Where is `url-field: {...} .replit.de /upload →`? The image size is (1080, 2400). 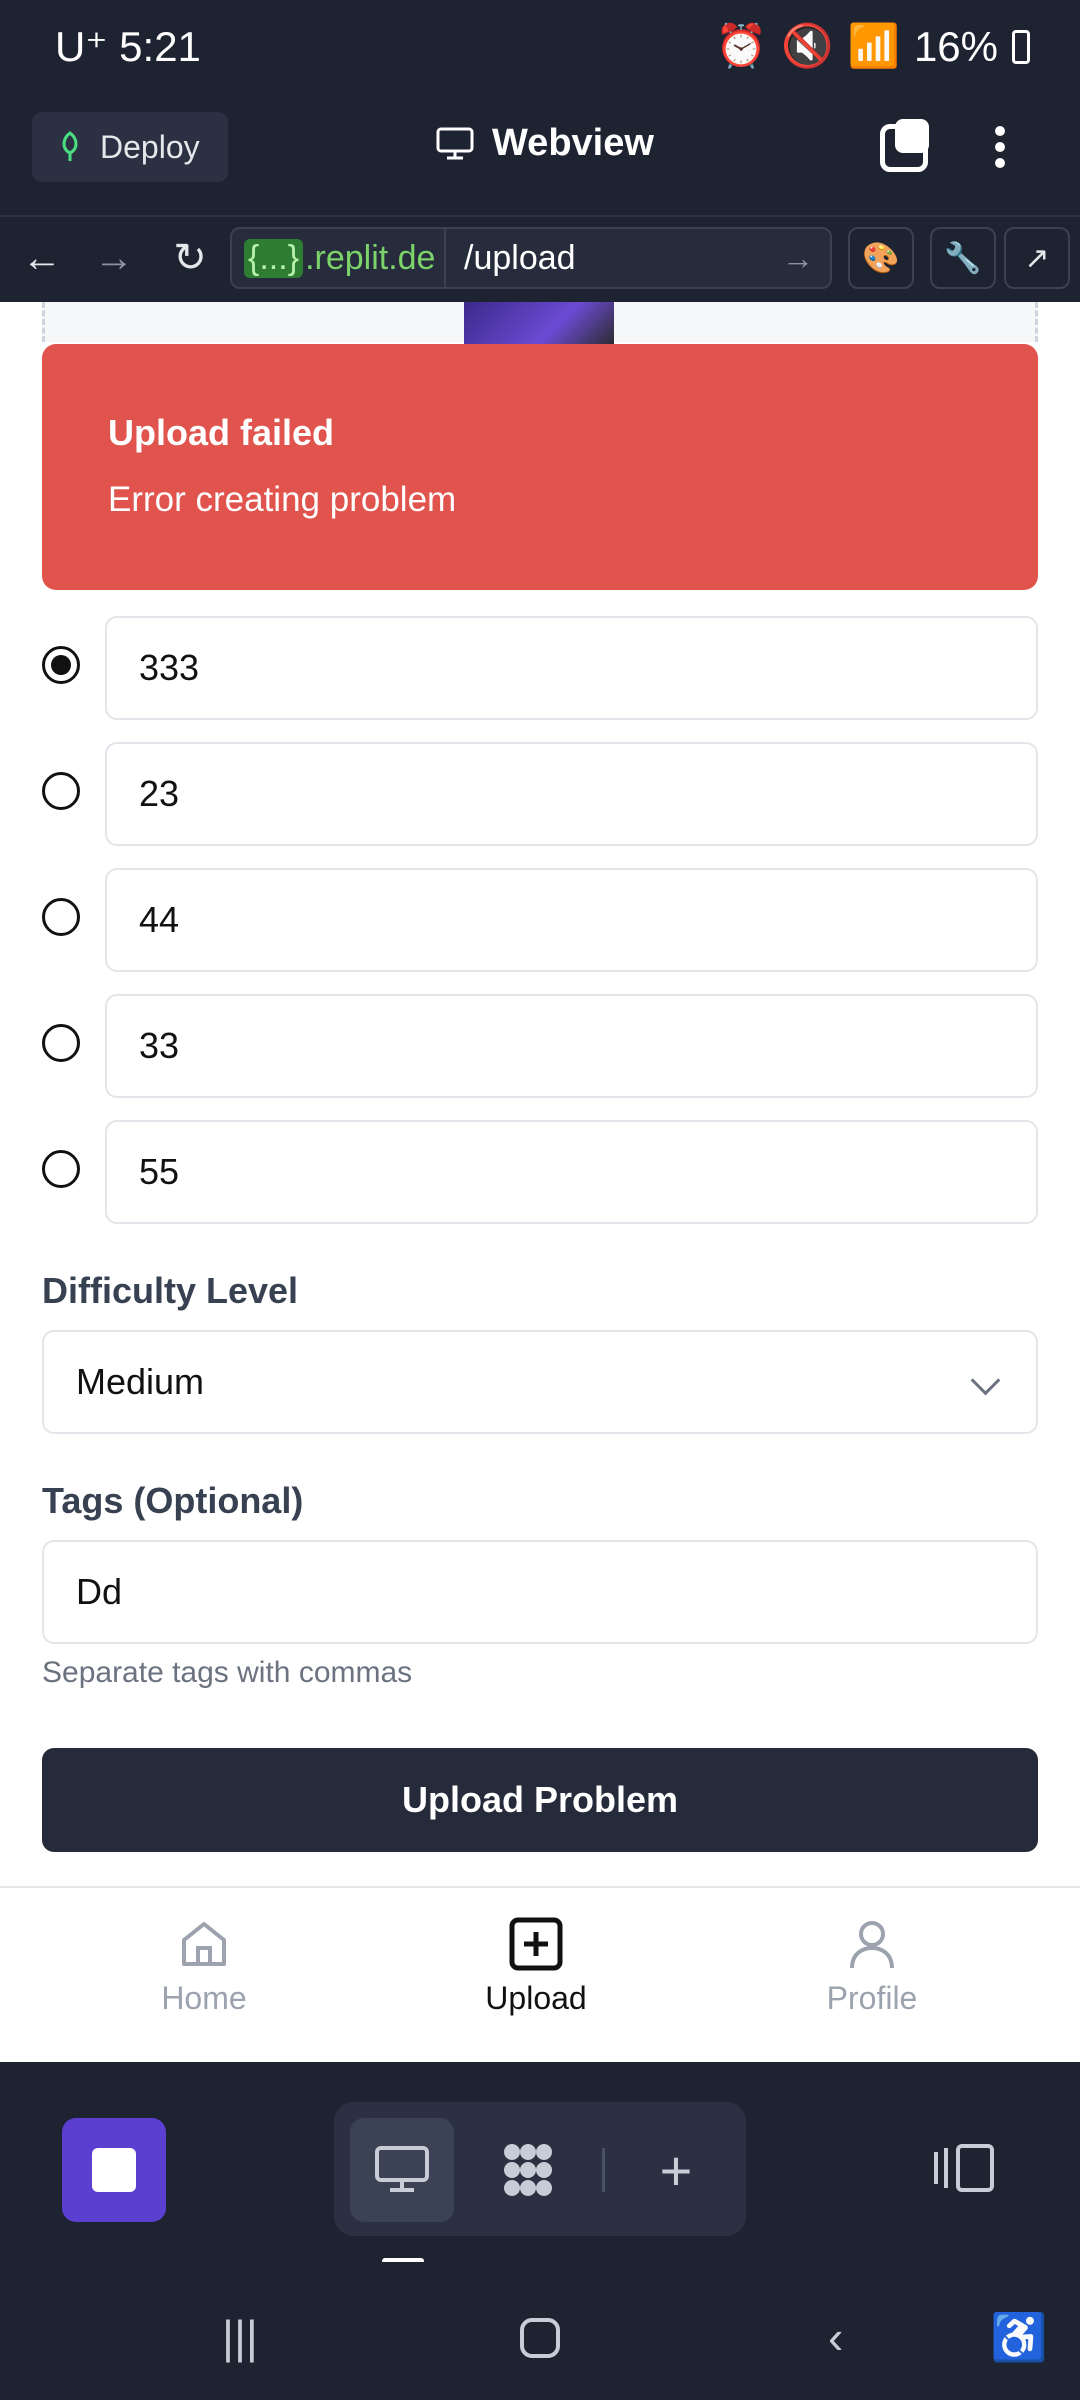 url-field: {...} .replit.de /upload → is located at coordinates (531, 258).